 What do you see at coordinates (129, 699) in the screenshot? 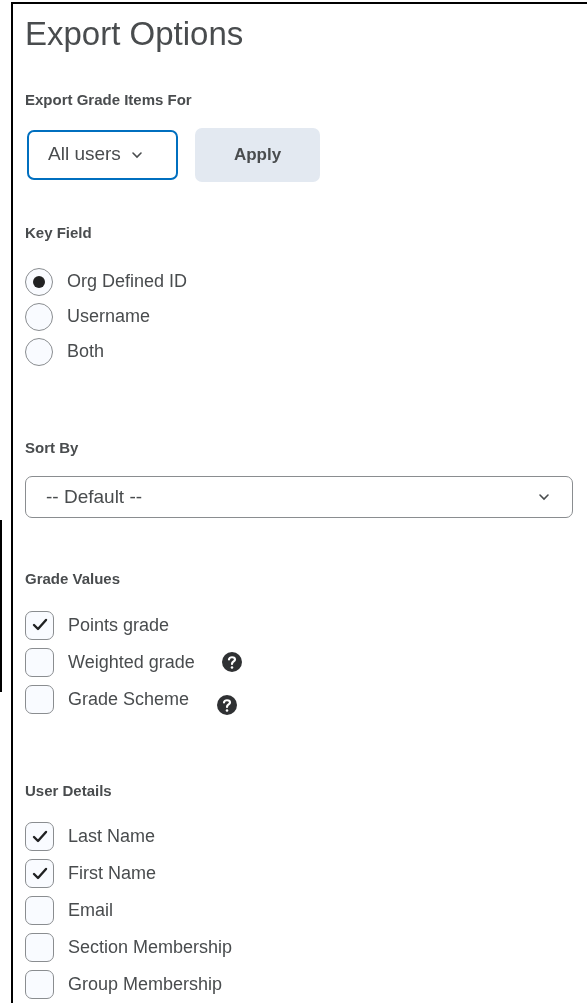
I see `option-label: Grade Scheme` at bounding box center [129, 699].